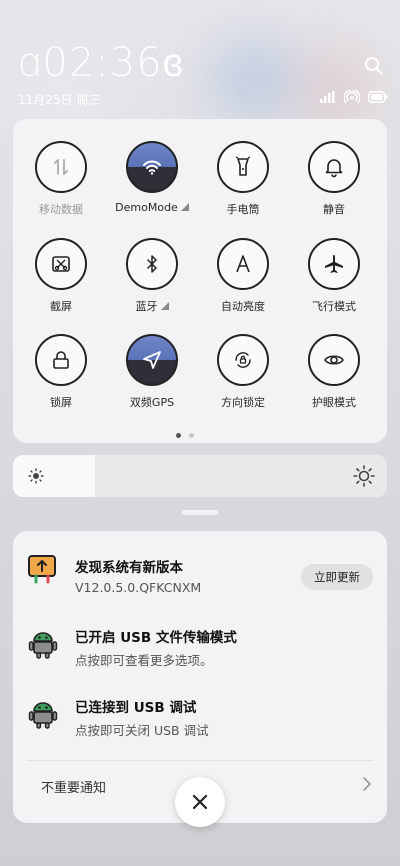  I want to click on tile-bluetooth: 蓝牙, so click(152, 276).